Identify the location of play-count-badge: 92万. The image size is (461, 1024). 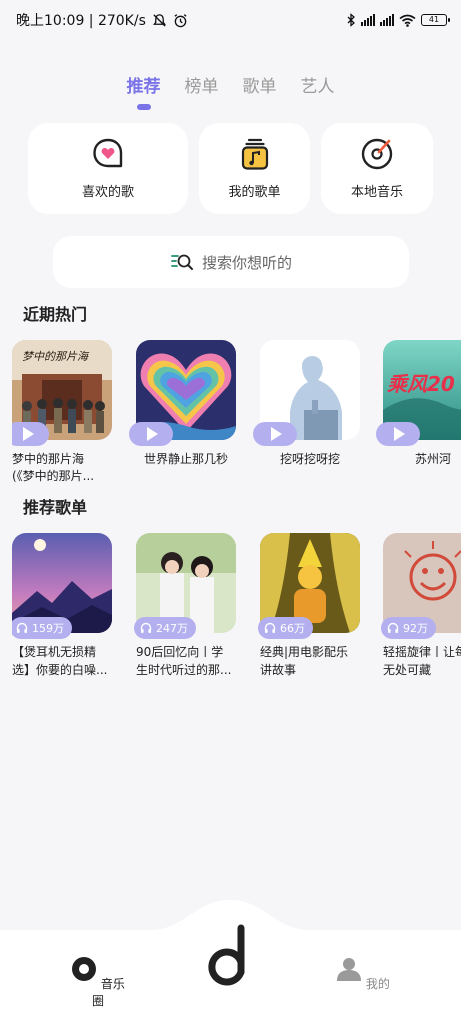
(408, 628).